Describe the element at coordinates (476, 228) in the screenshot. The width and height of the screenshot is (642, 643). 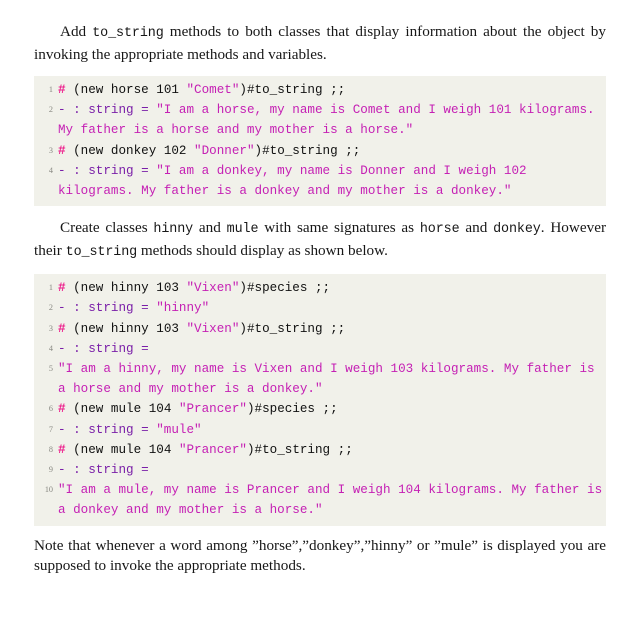
I see `middle-text-part-4: and` at that location.